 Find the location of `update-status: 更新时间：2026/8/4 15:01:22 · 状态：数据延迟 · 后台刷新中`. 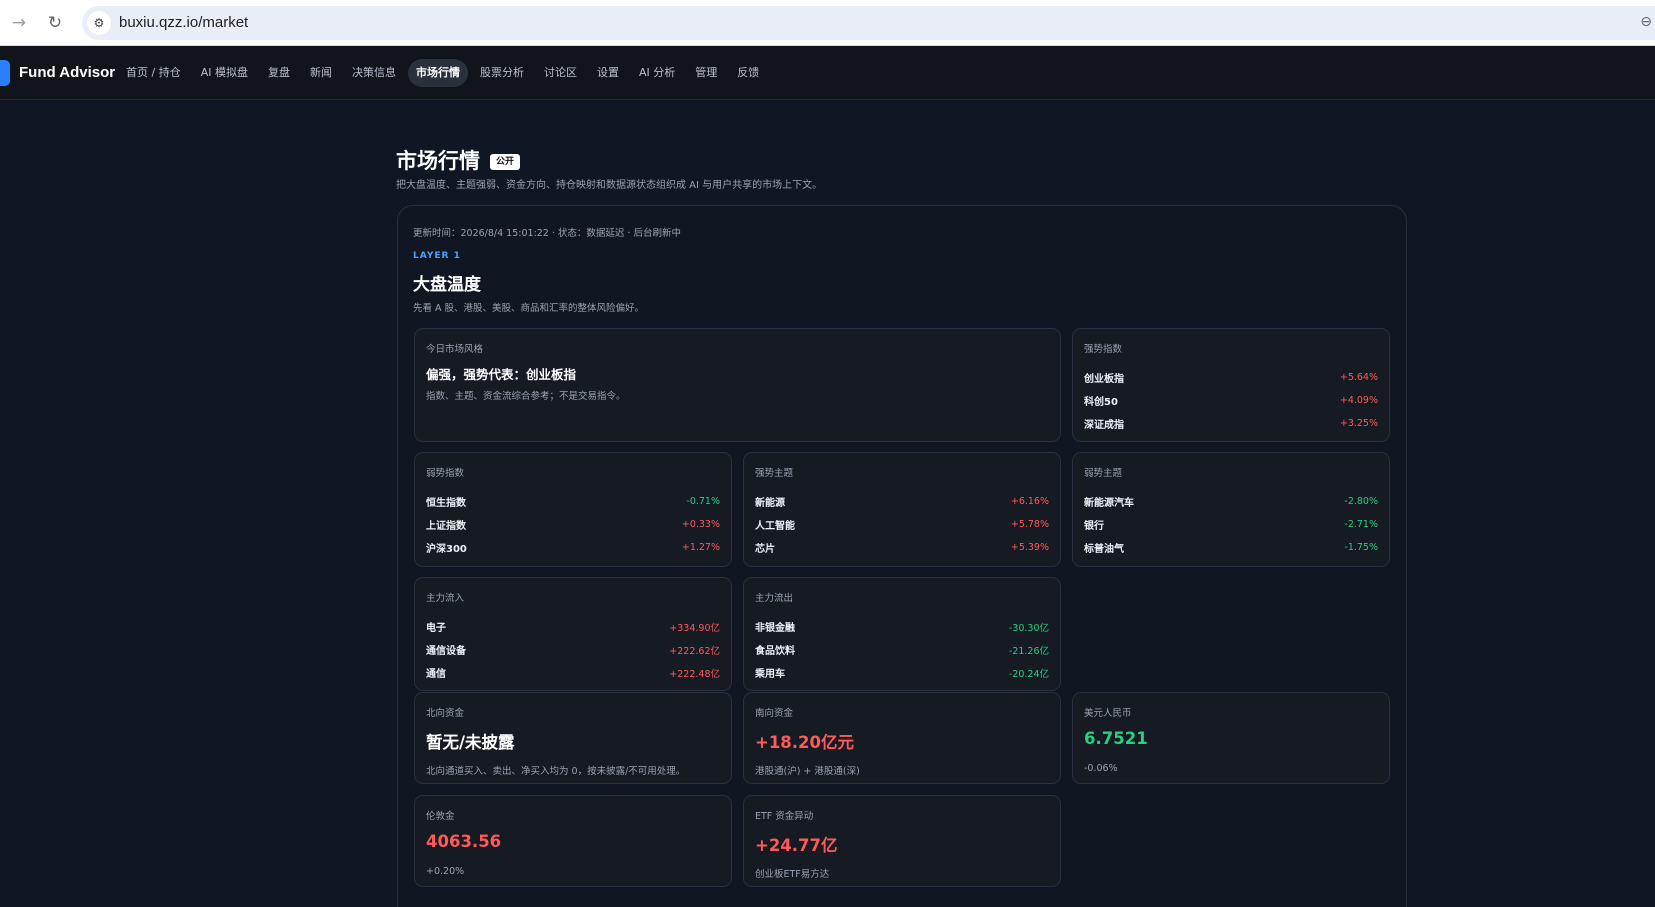

update-status: 更新时间：2026/8/4 15:01:22 · 状态：数据延迟 · 后台刷新中 is located at coordinates (547, 233).